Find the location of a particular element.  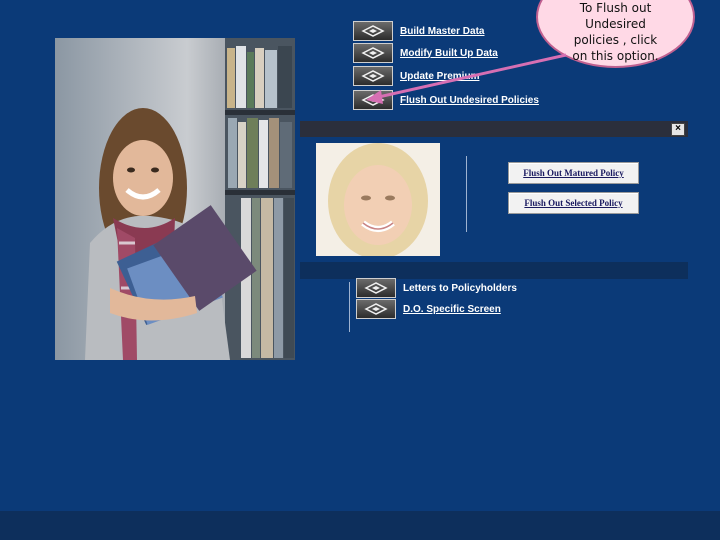

close-icon: × is located at coordinates (678, 129).